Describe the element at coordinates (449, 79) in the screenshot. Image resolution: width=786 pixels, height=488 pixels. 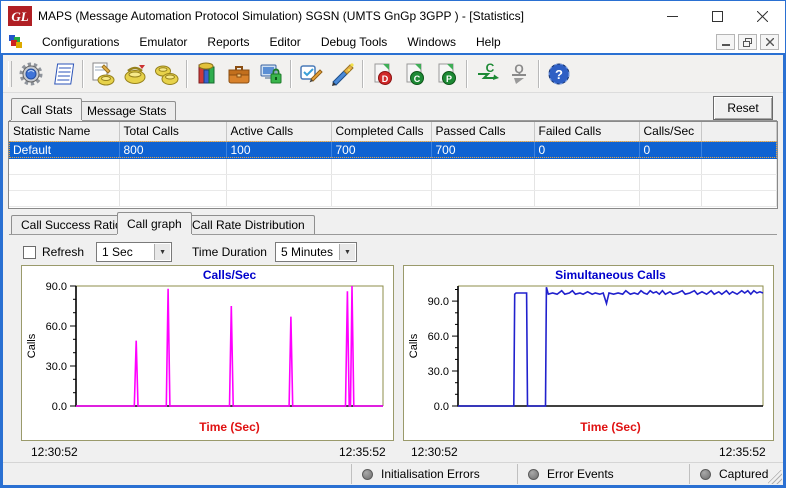
I see `svg-text: P` at that location.